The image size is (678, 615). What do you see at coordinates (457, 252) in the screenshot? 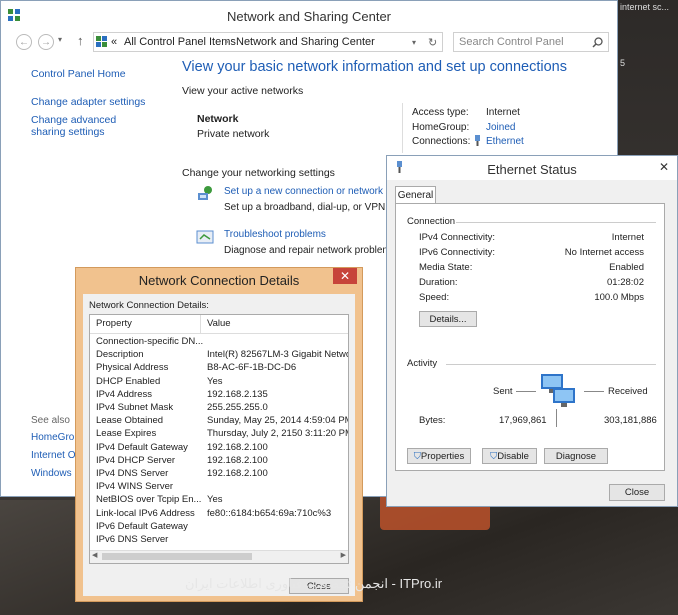
I see `ipv6-label: IPv6 Connectivity:` at bounding box center [457, 252].